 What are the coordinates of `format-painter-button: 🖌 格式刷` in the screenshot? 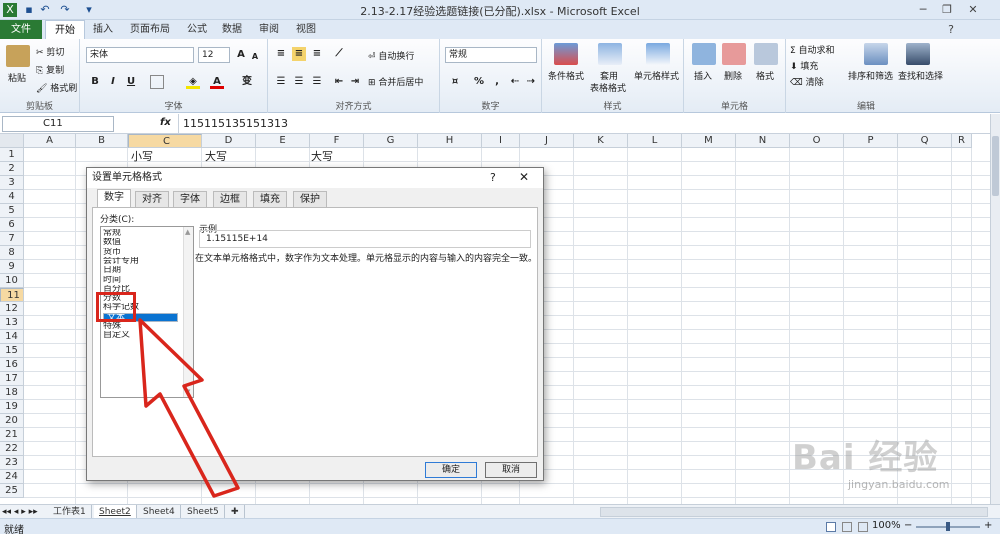 It's located at (56, 87).